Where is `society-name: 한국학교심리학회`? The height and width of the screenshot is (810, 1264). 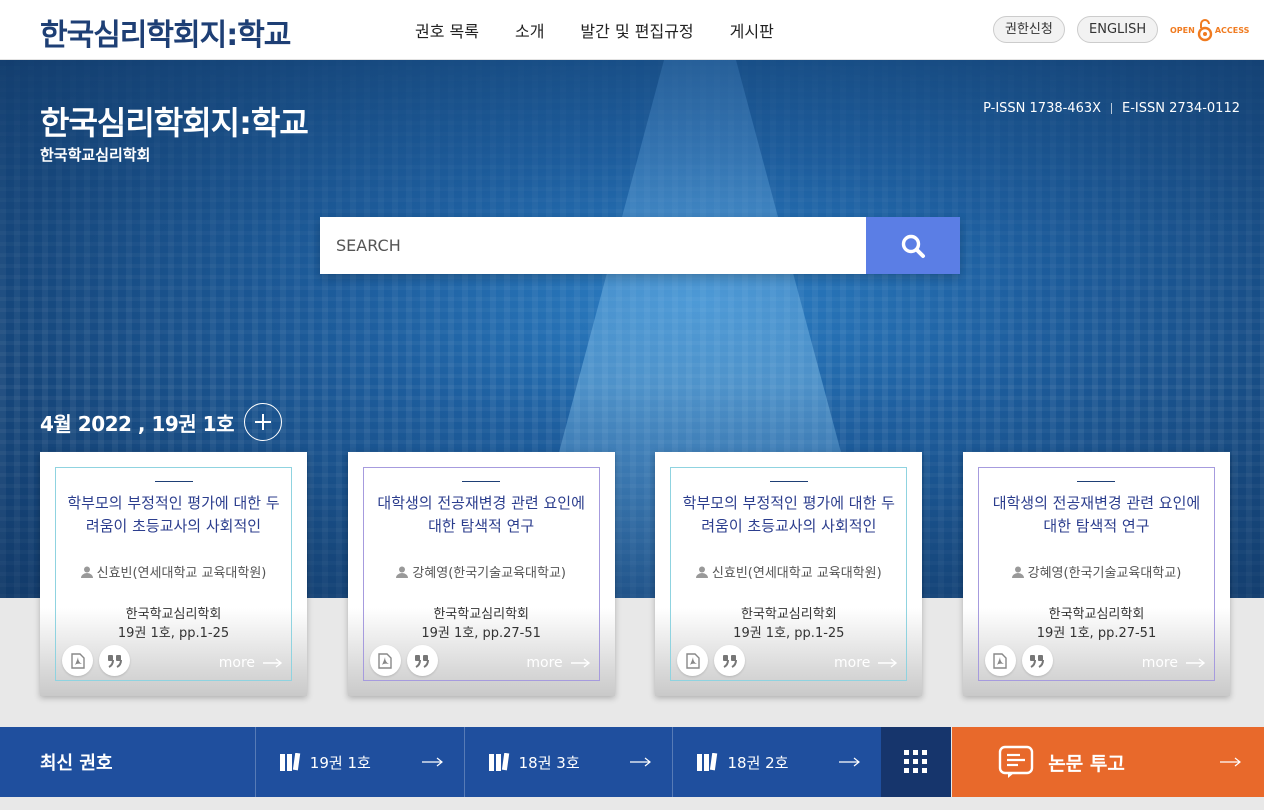 society-name: 한국학교심리학회 is located at coordinates (95, 155).